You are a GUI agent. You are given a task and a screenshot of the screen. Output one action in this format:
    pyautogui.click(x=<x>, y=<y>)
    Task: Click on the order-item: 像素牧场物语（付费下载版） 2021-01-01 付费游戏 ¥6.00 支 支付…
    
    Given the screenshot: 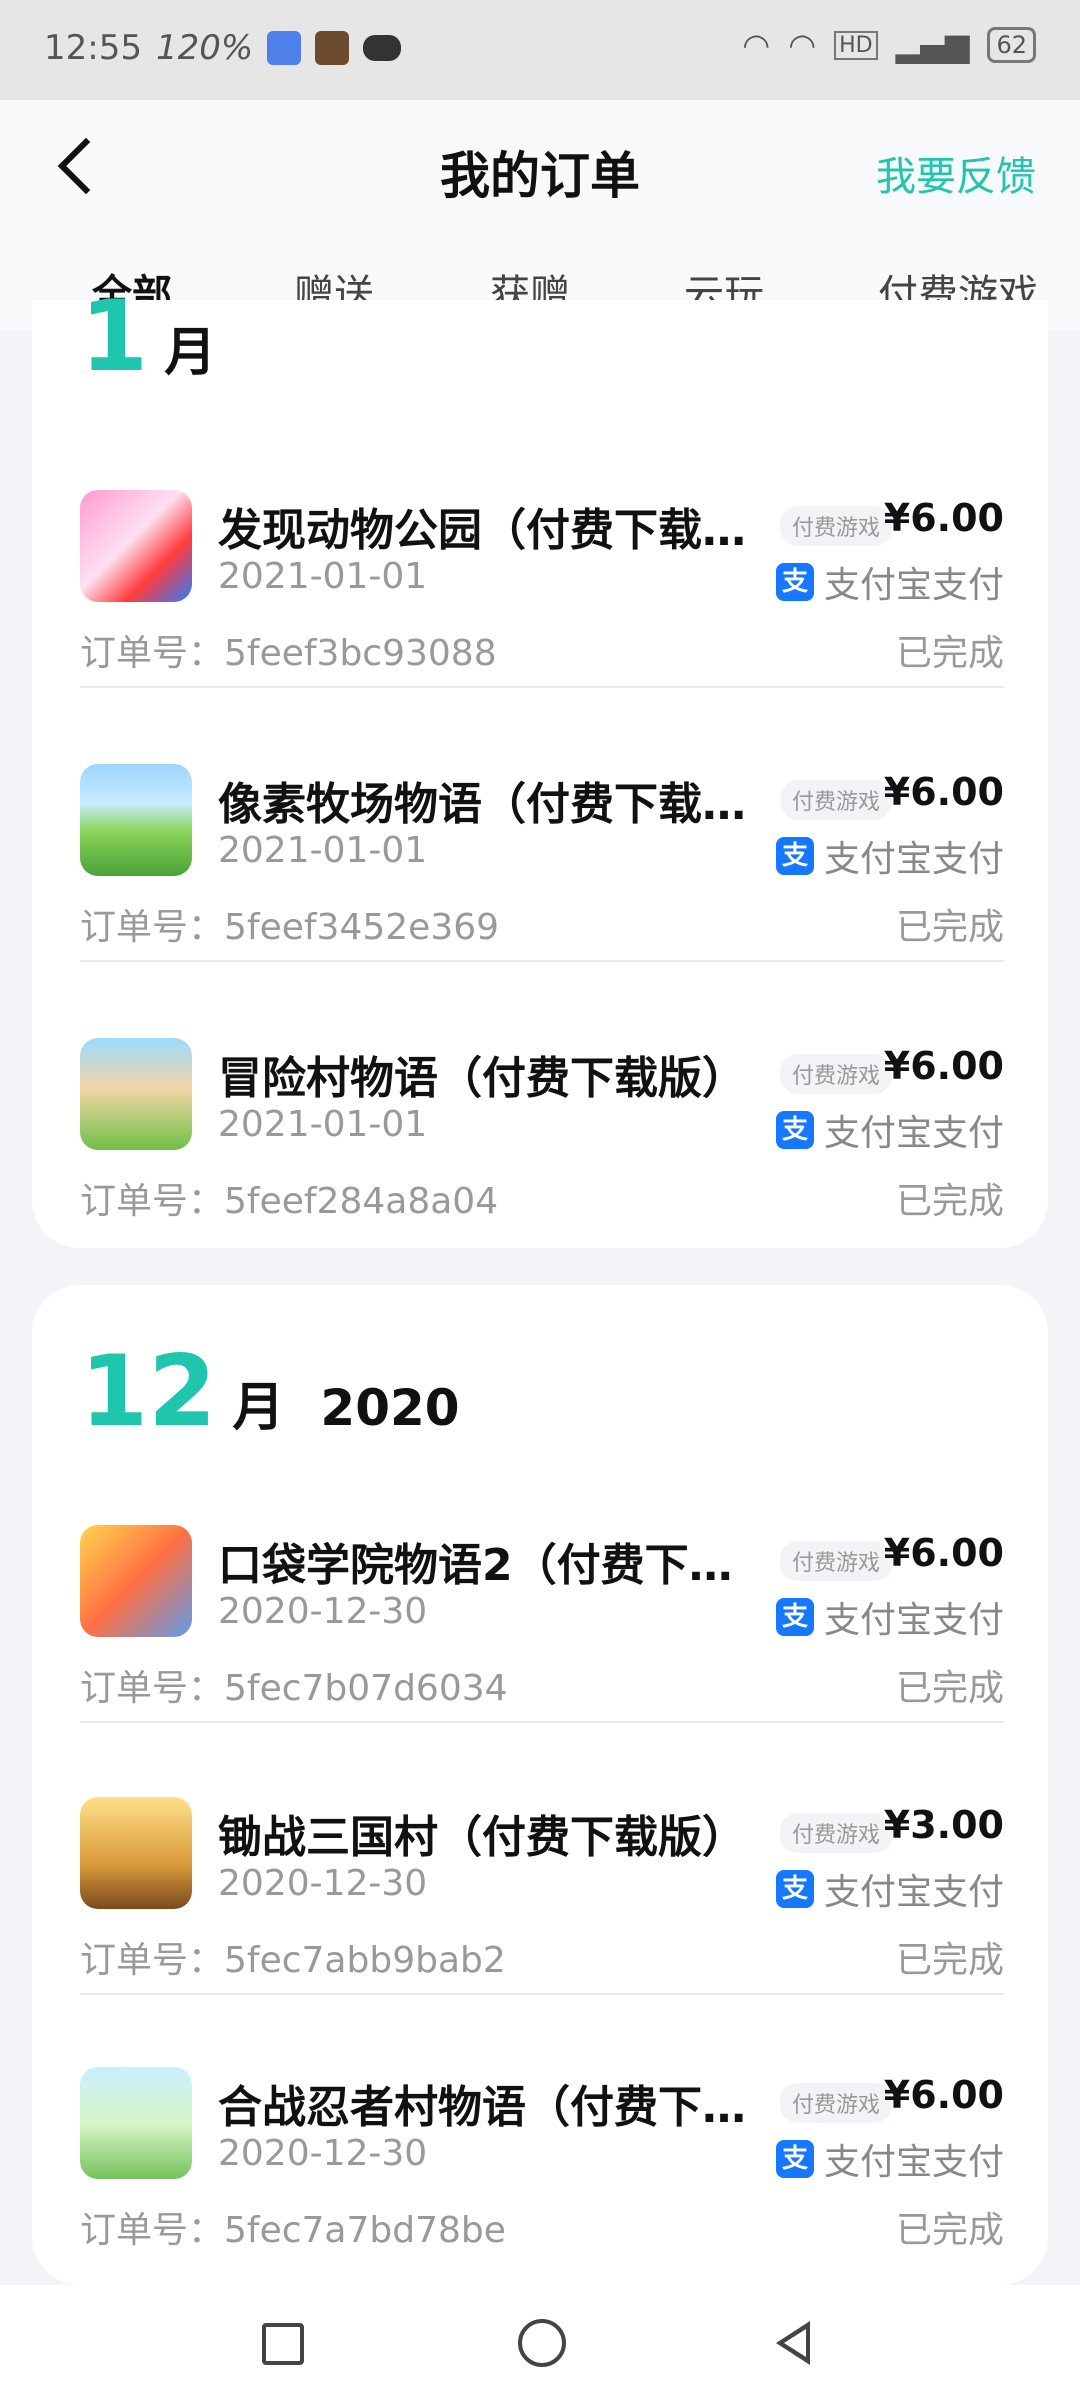 What is the action you would take?
    pyautogui.click(x=542, y=852)
    